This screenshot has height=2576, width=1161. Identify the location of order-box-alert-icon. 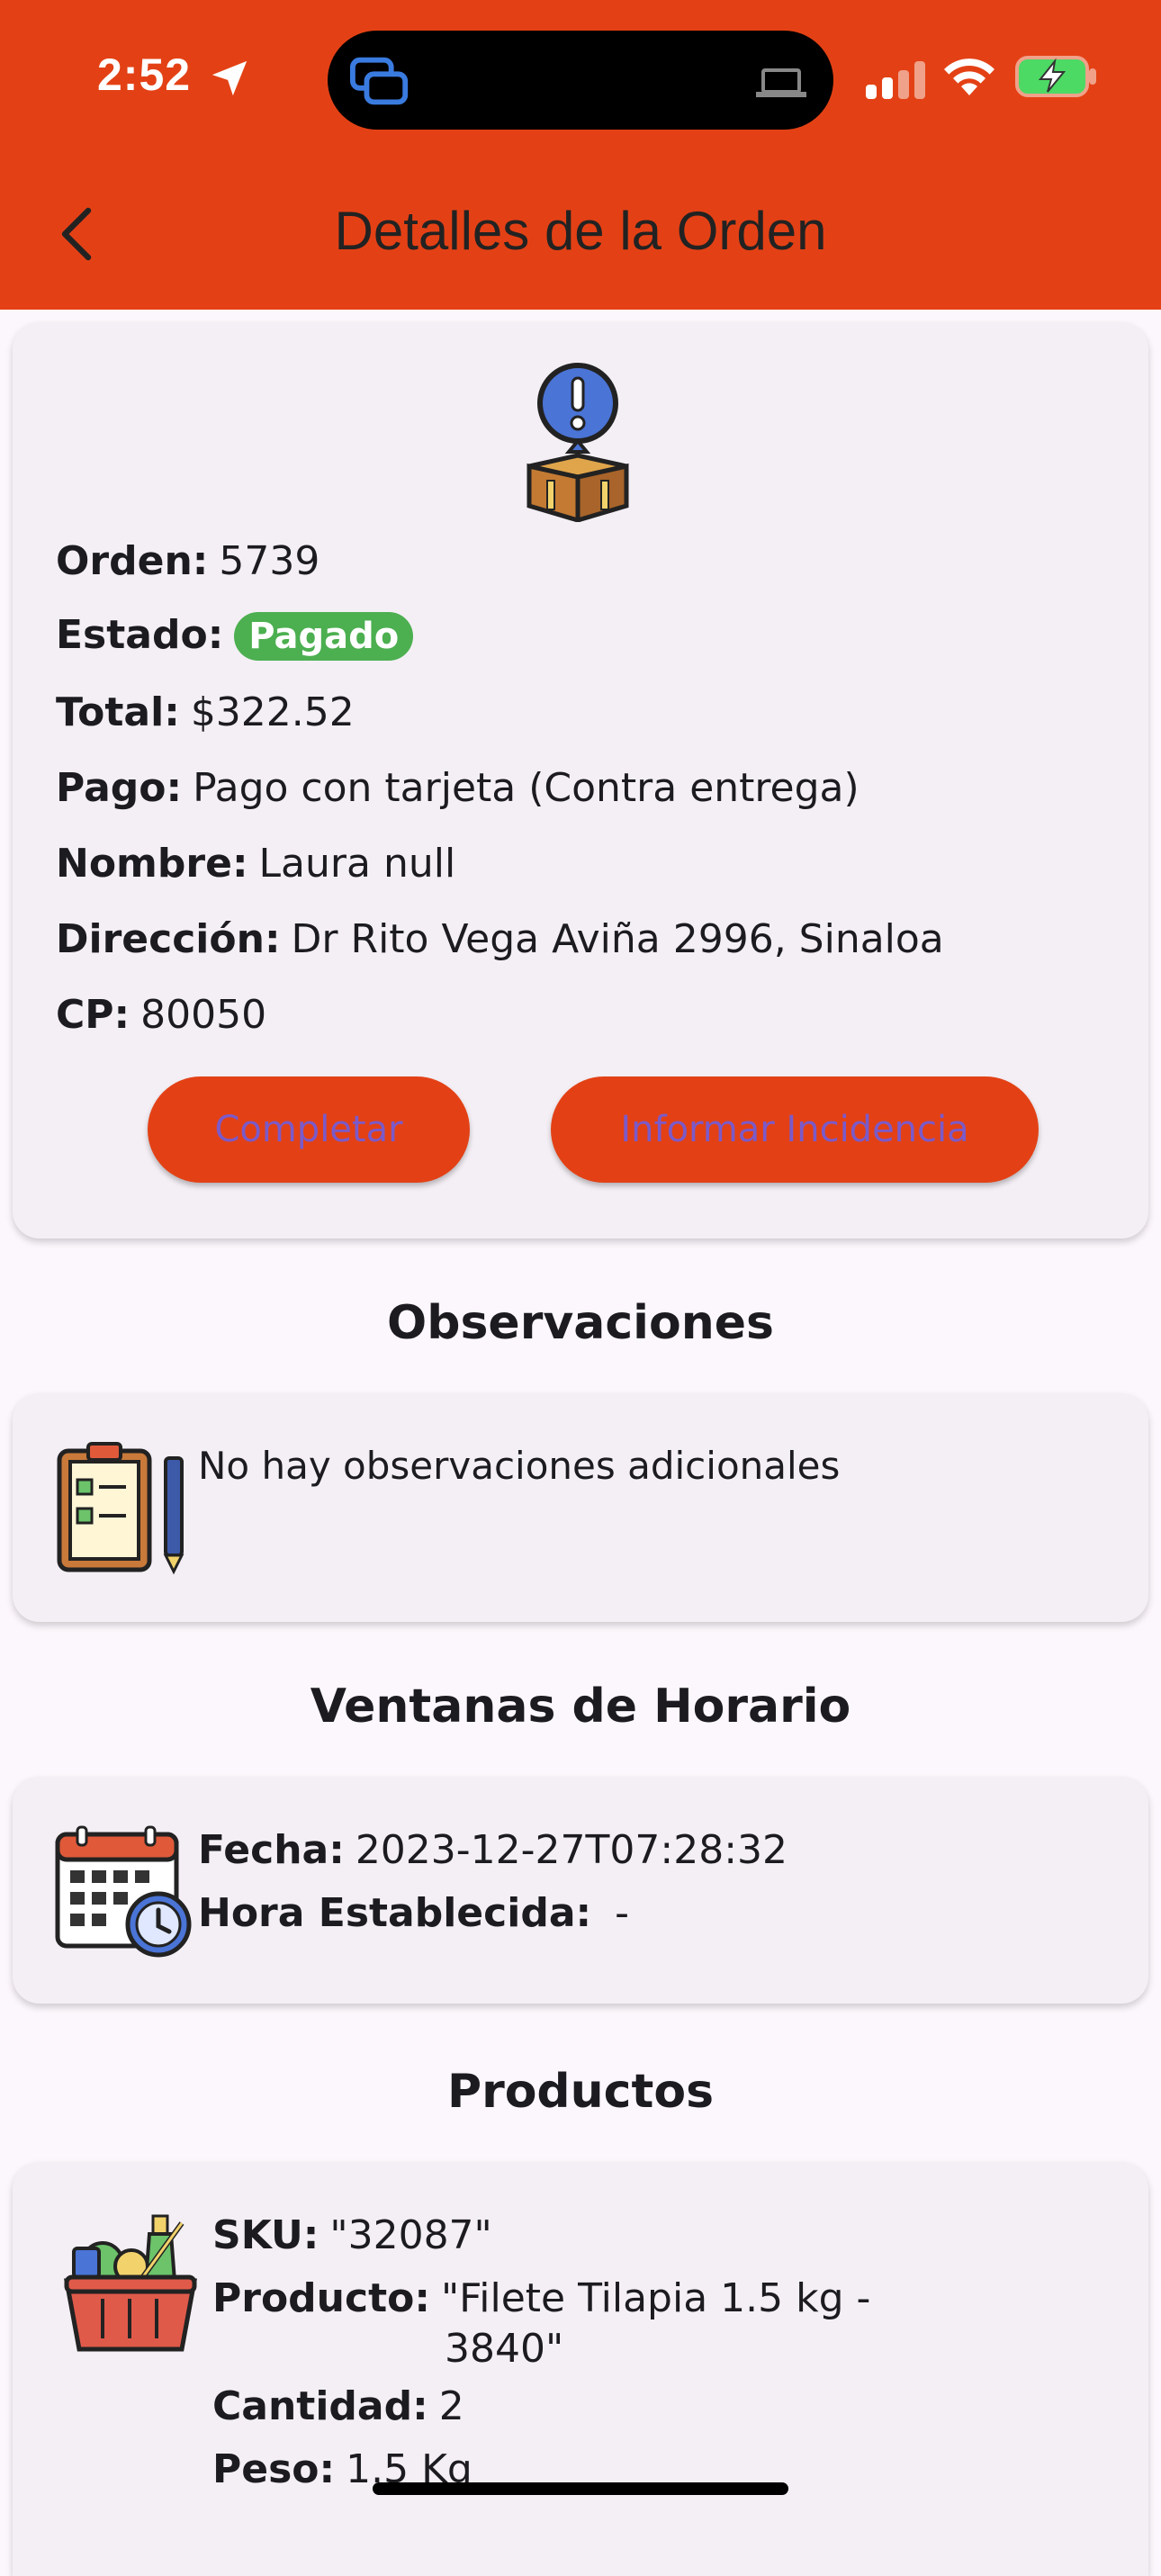
(578, 442).